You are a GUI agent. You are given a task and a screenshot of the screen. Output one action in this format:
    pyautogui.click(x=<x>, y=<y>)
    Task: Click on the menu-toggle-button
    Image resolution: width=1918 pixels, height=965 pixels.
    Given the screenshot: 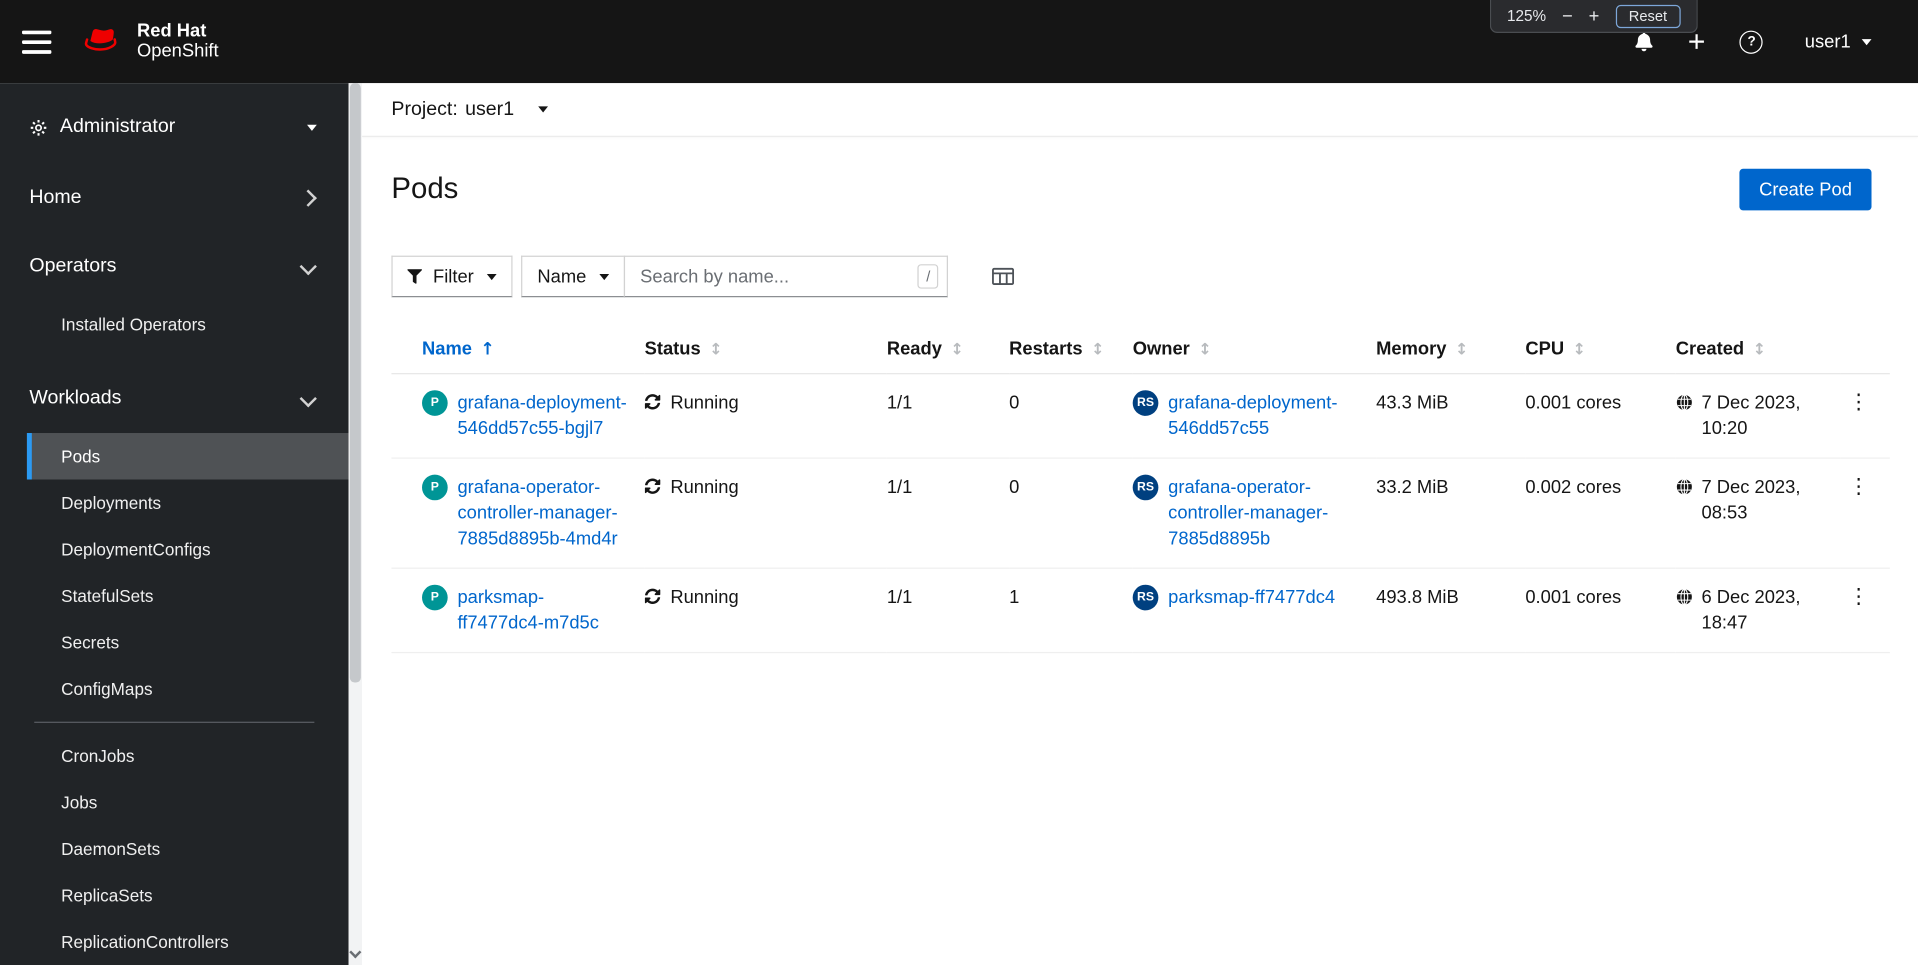 What is the action you would take?
    pyautogui.click(x=37, y=41)
    